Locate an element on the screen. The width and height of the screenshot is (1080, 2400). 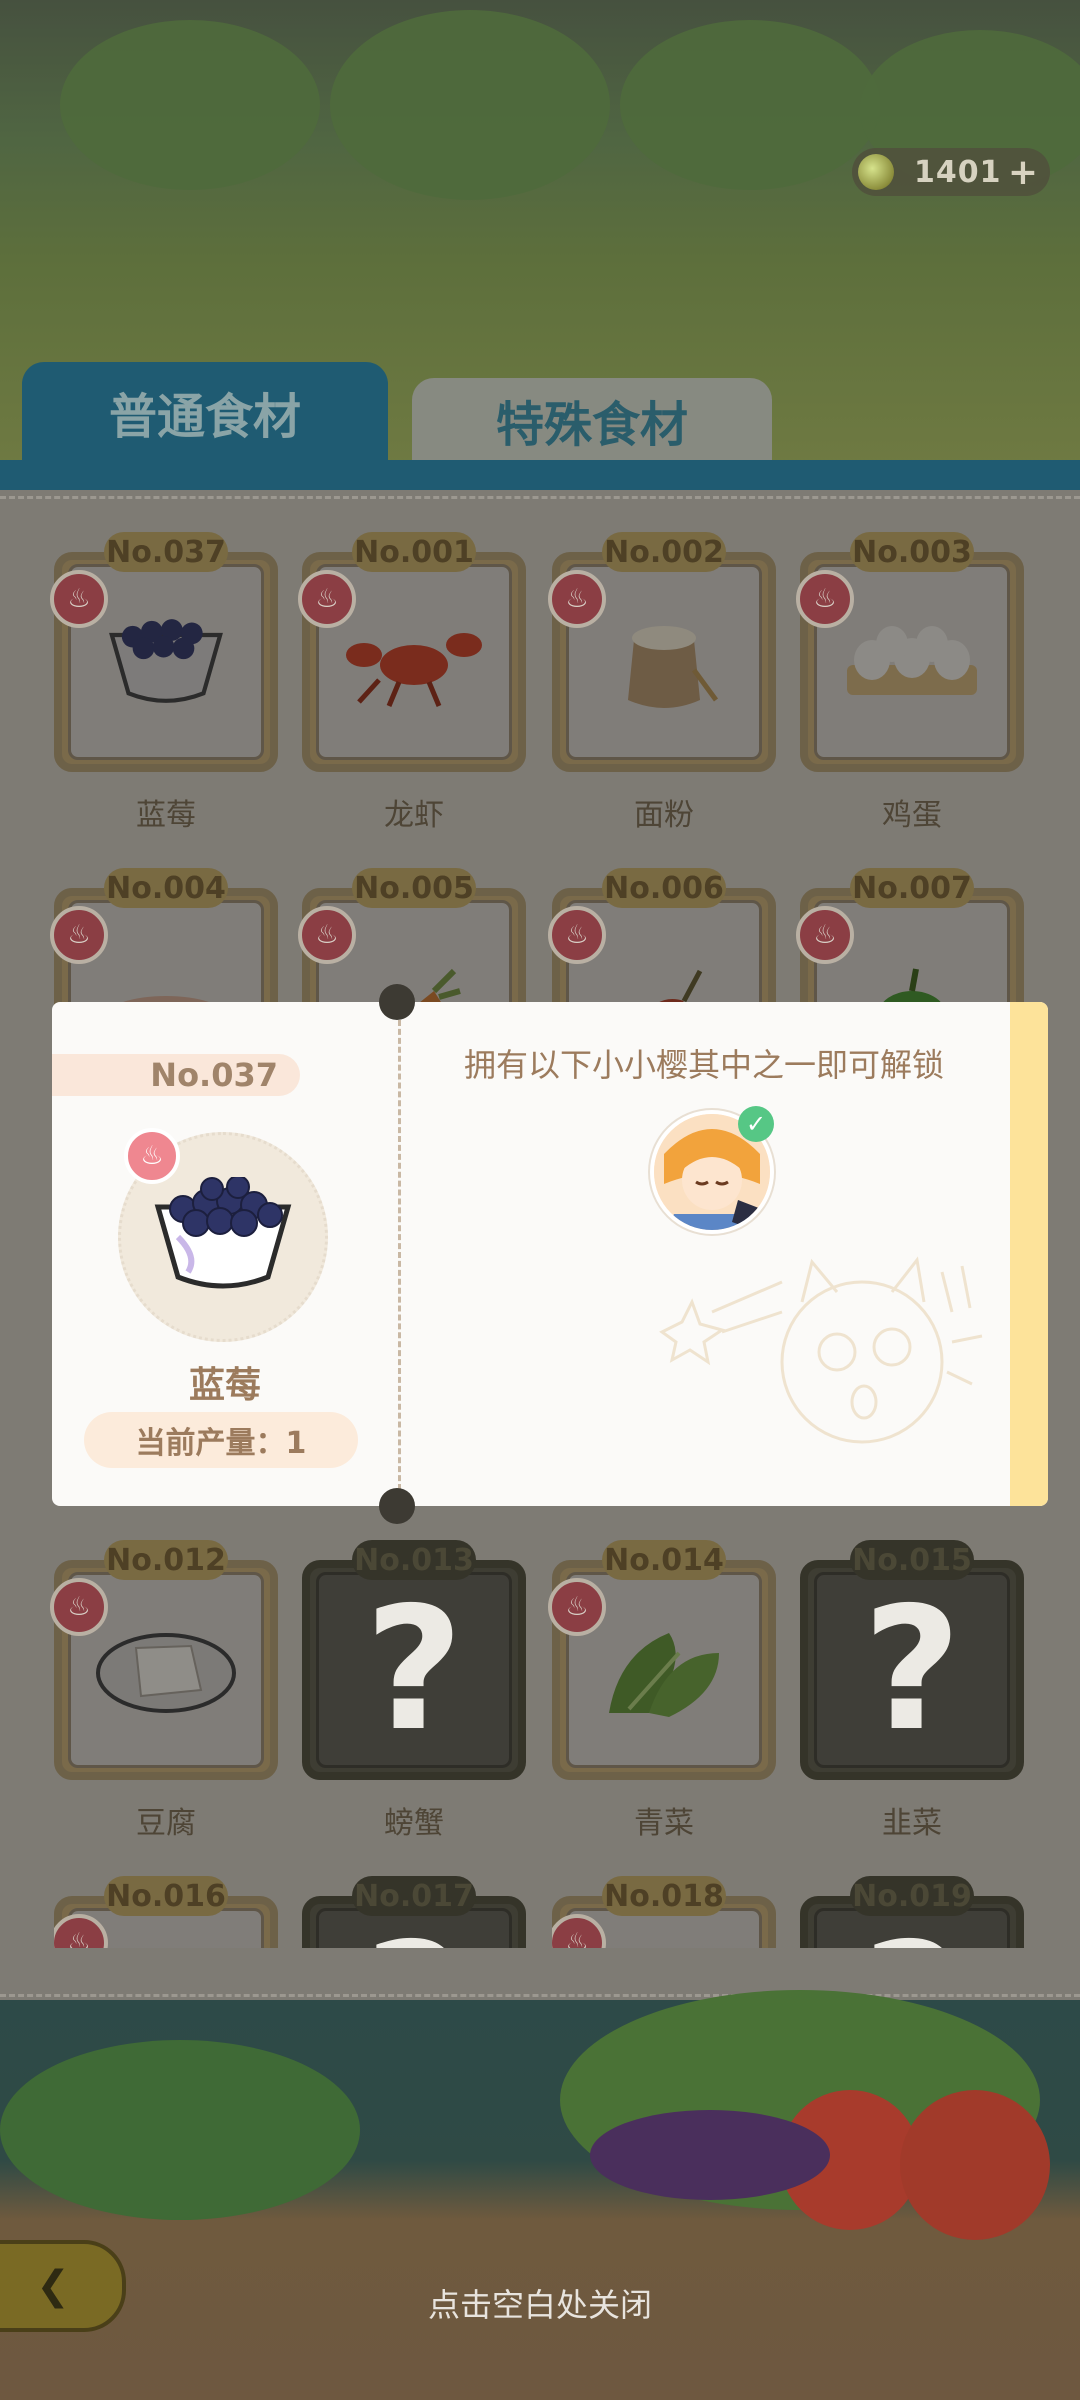
coin-icon is located at coordinates (876, 172).